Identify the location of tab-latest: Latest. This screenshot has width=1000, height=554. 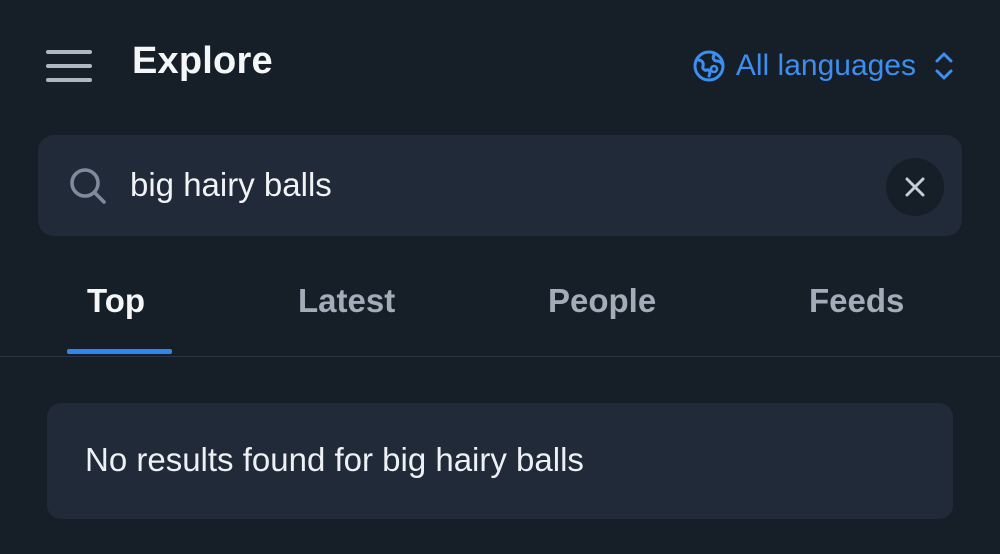
(346, 301).